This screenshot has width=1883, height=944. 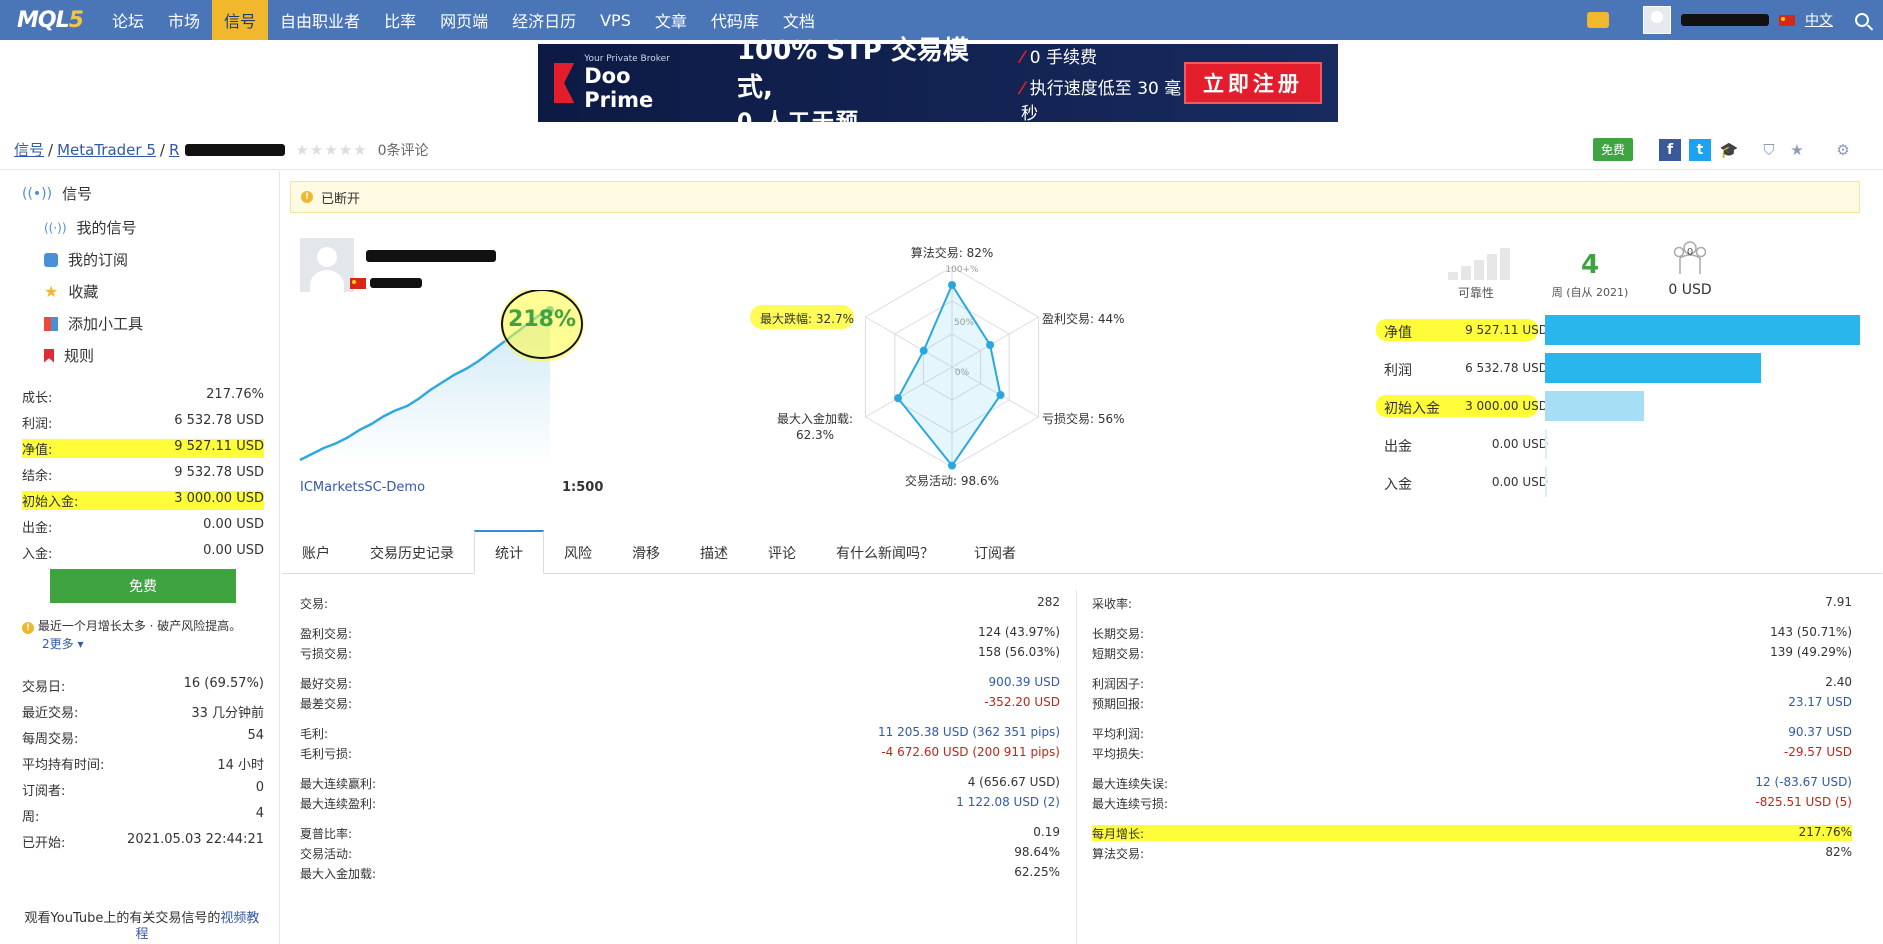 I want to click on tab-8: 订阅者, so click(x=995, y=553).